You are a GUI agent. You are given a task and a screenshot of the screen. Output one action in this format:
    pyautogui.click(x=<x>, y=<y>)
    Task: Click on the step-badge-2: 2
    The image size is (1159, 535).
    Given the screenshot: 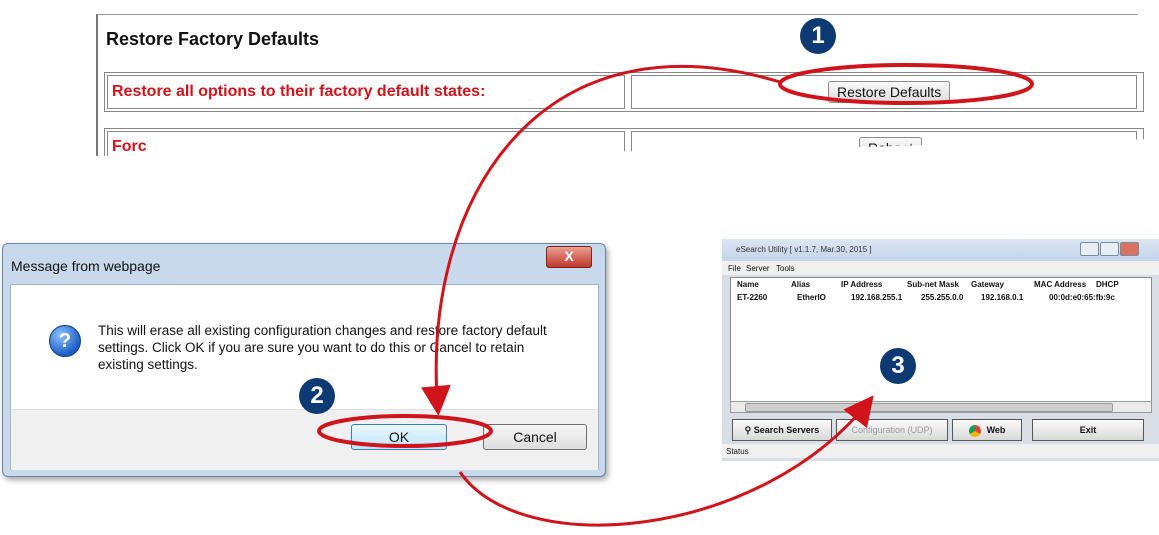 What is the action you would take?
    pyautogui.click(x=317, y=396)
    